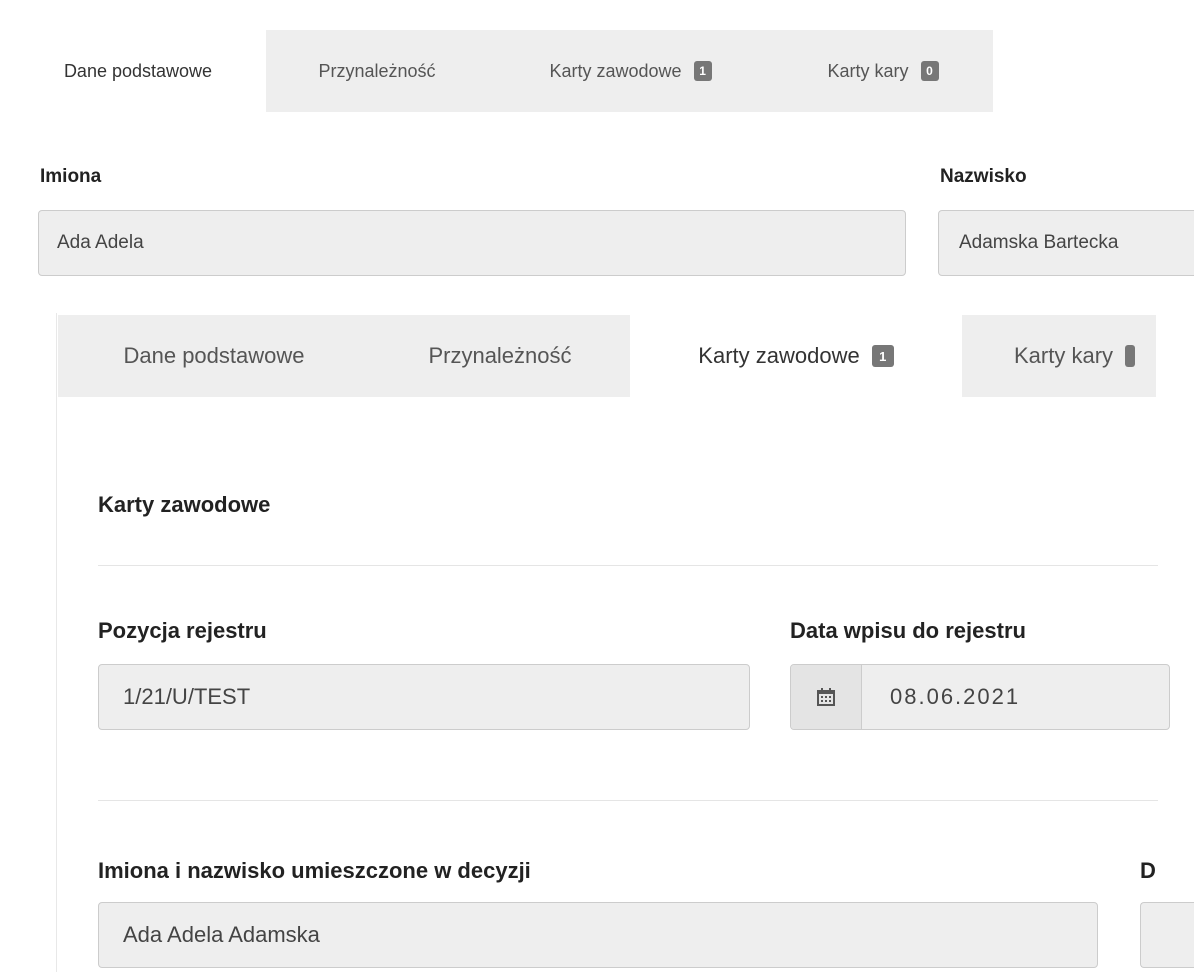 Image resolution: width=1194 pixels, height=972 pixels. What do you see at coordinates (221, 934) in the screenshot?
I see `imiona-nazwisko-value: Ada Adela Adamska` at bounding box center [221, 934].